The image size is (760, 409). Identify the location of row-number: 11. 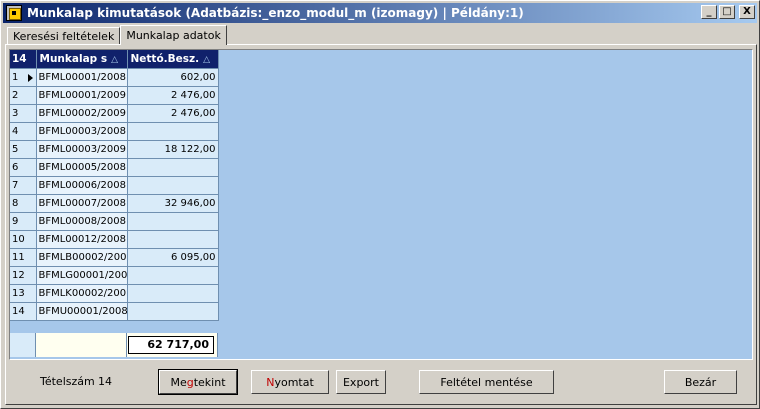
(23, 257).